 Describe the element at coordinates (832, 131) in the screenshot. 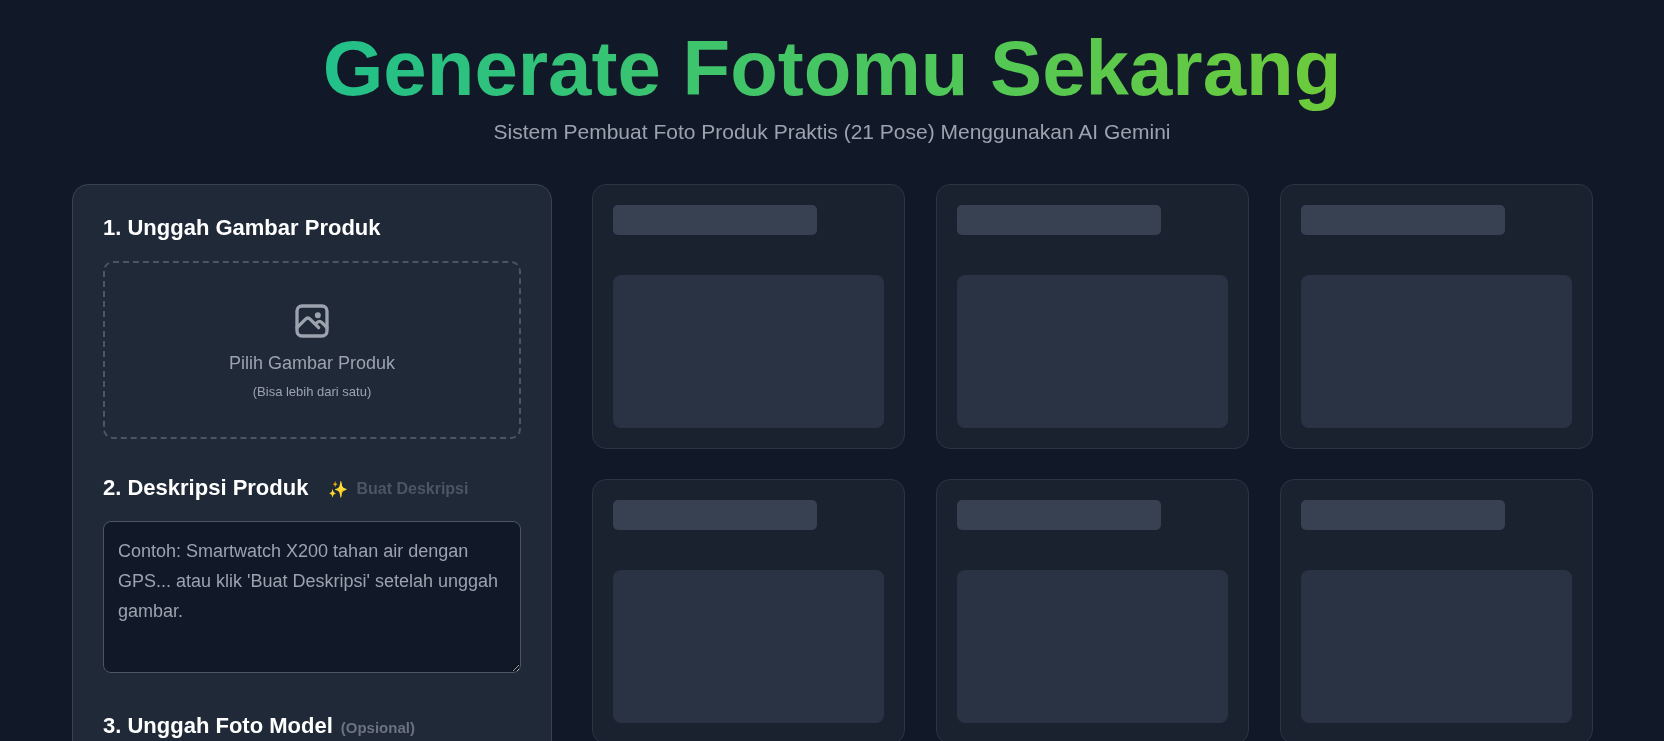

I see `page-subtitle: Sistem Pembuat Foto Produk Praktis (21 Pose) Menggunakan AI Gemini` at that location.